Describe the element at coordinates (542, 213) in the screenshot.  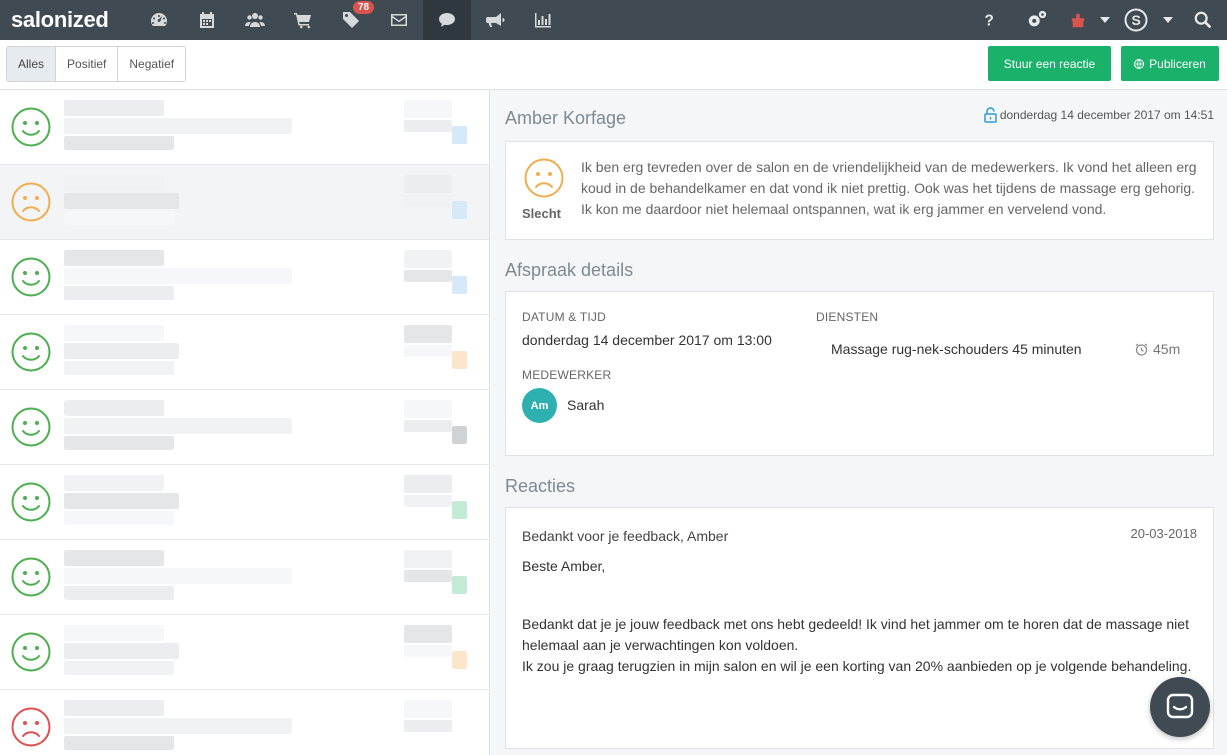
I see `rating-label: Slecht` at that location.